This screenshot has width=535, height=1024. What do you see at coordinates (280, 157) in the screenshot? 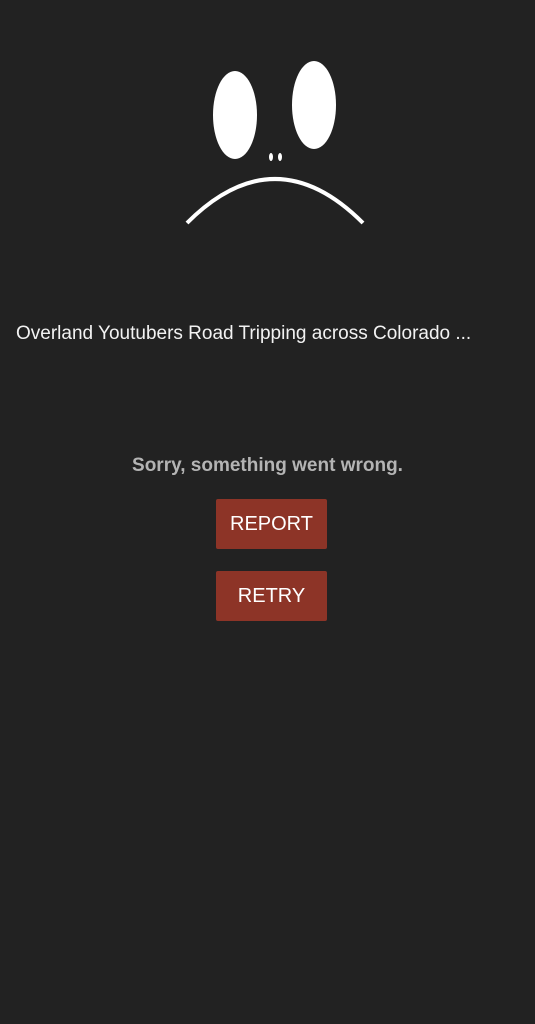
I see `right-nostril` at bounding box center [280, 157].